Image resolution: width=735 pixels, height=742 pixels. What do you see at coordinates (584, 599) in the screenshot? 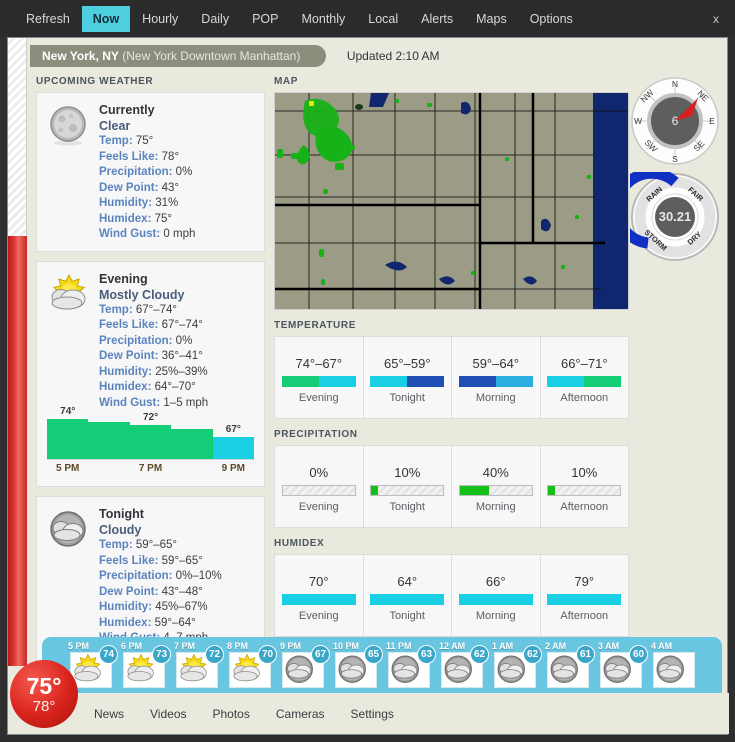
I see `humidex-meter` at bounding box center [584, 599].